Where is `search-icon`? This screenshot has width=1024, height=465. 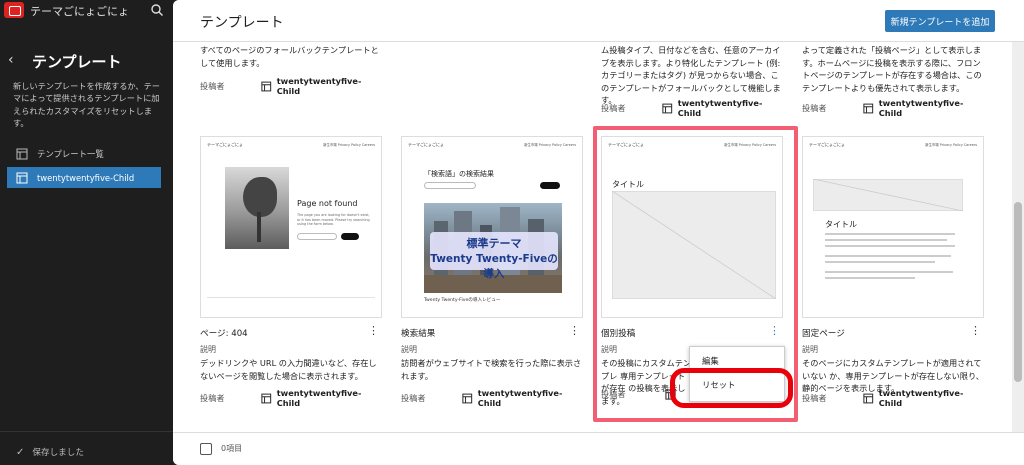 search-icon is located at coordinates (157, 10).